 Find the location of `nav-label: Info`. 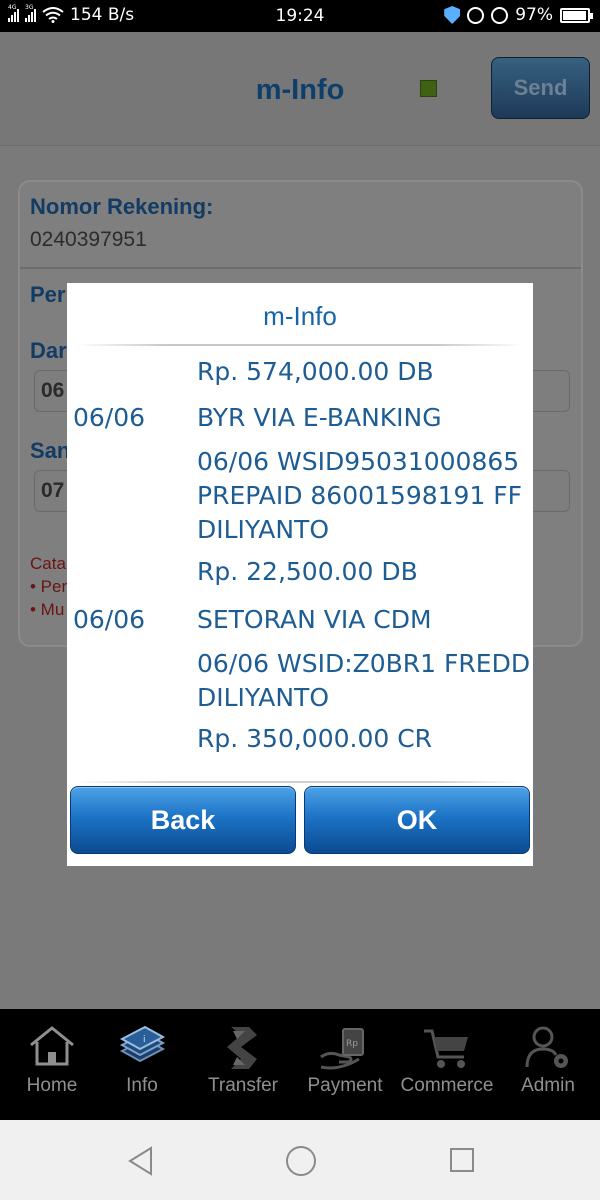

nav-label: Info is located at coordinates (142, 1085).